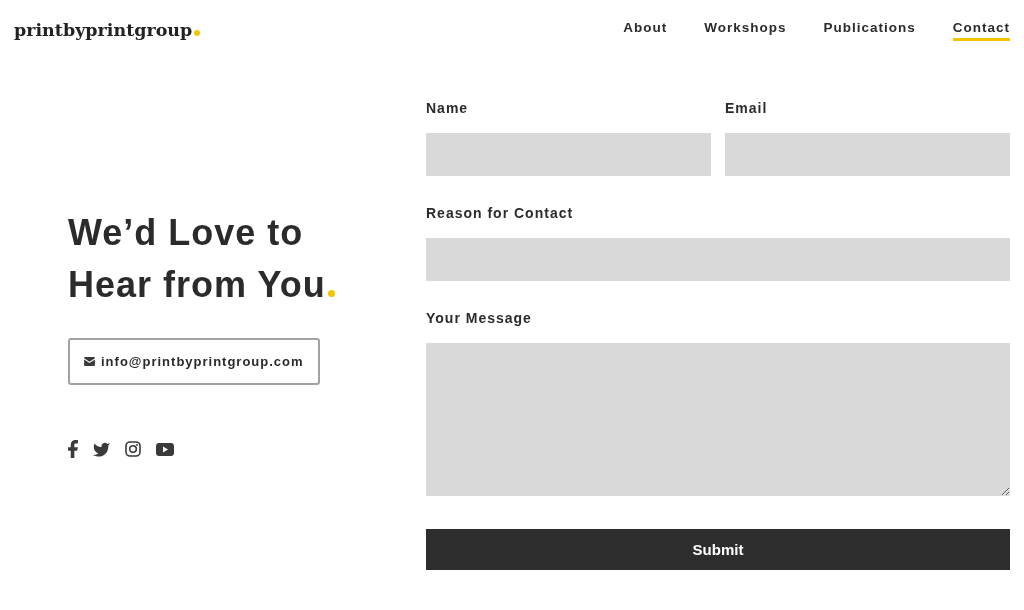 Image resolution: width=1024 pixels, height=610 pixels. What do you see at coordinates (981, 30) in the screenshot?
I see `nav-link: Contact` at bounding box center [981, 30].